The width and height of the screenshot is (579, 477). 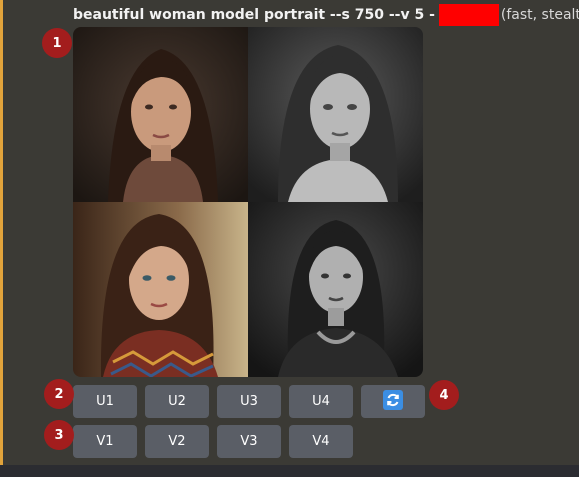 I want to click on refresh-icon, so click(x=393, y=401).